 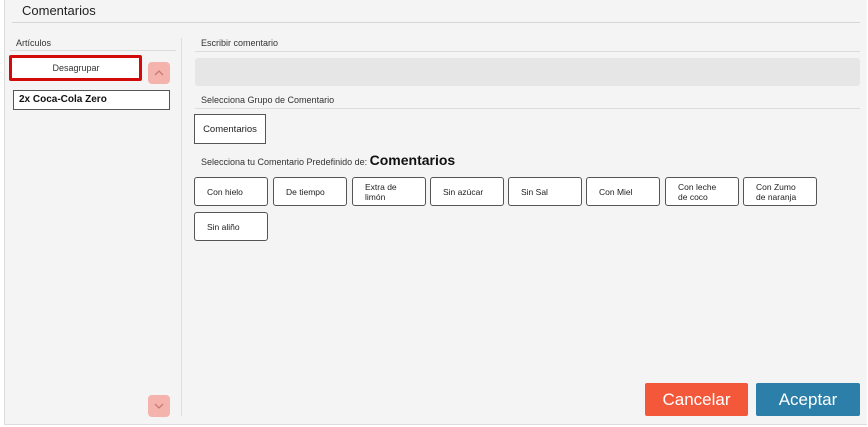 I want to click on chip-de-tiempo: De tiempo, so click(x=310, y=191).